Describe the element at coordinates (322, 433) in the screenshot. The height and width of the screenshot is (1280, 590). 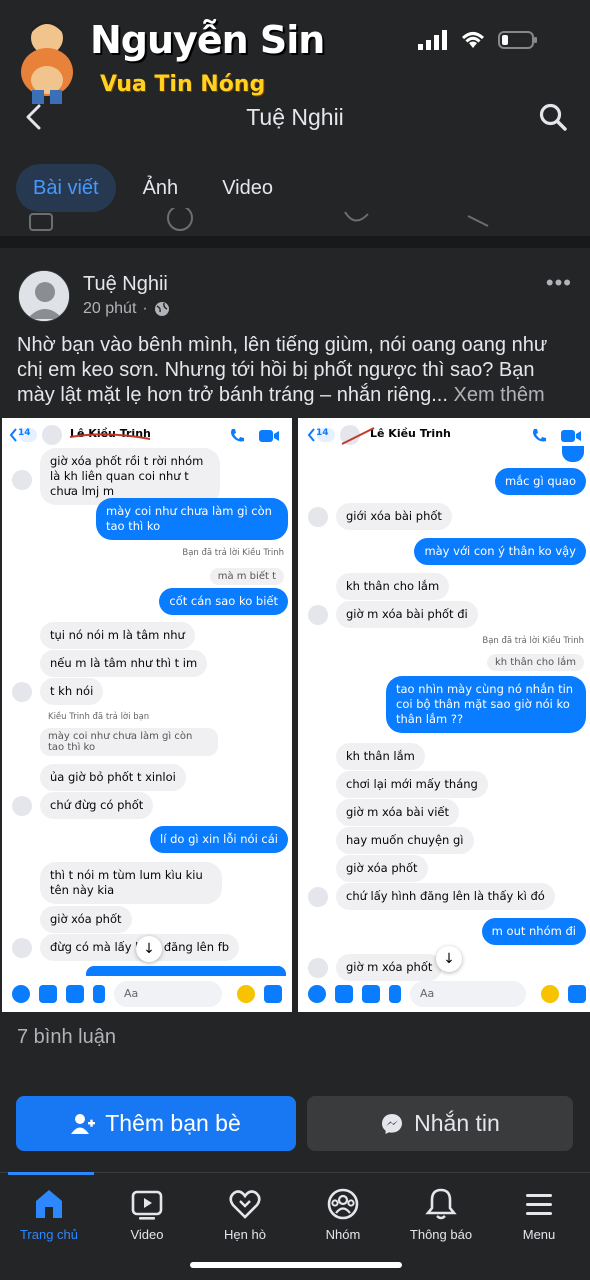
I see `back-count: 14` at that location.